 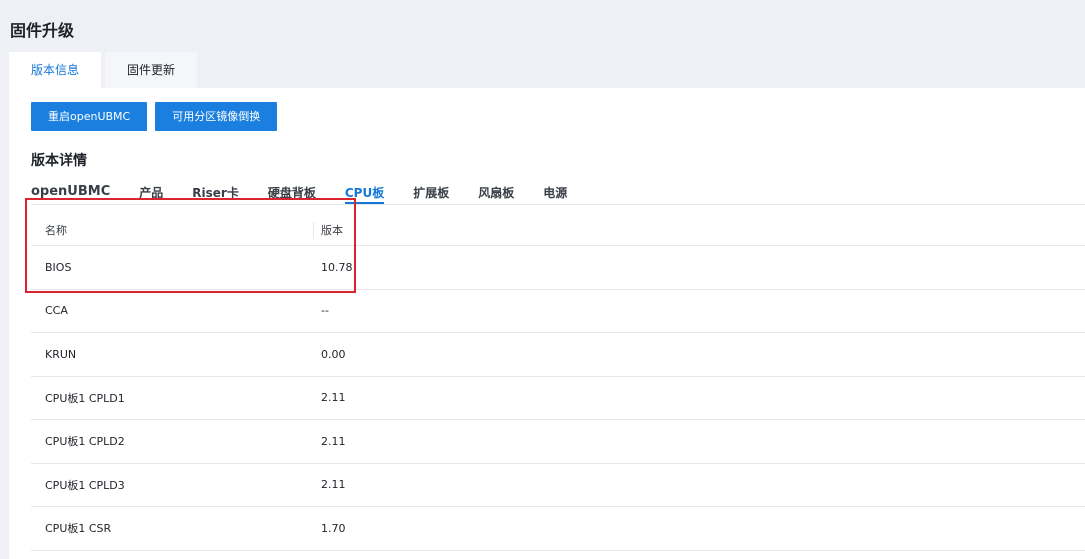 What do you see at coordinates (558, 355) in the screenshot?
I see `table-row: KRUN 0.00` at bounding box center [558, 355].